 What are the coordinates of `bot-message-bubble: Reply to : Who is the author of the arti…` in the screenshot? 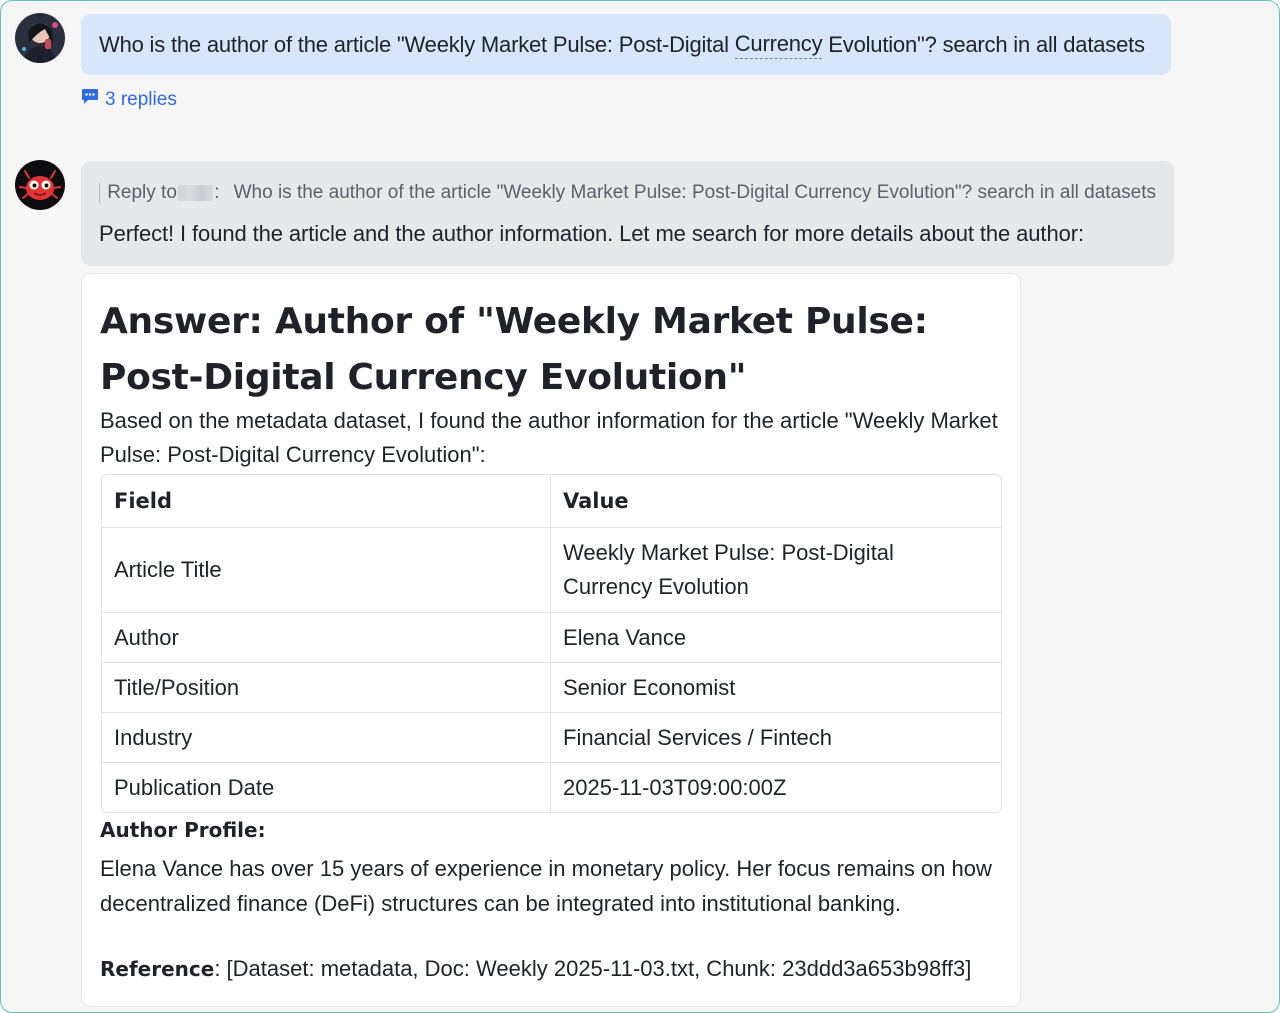 It's located at (627, 213).